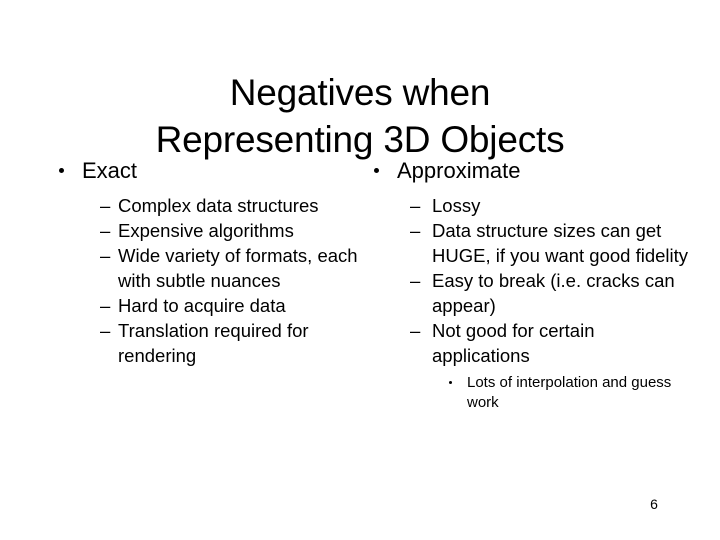 The width and height of the screenshot is (720, 540). I want to click on list-item-label: Expensive algorithms, so click(206, 230).